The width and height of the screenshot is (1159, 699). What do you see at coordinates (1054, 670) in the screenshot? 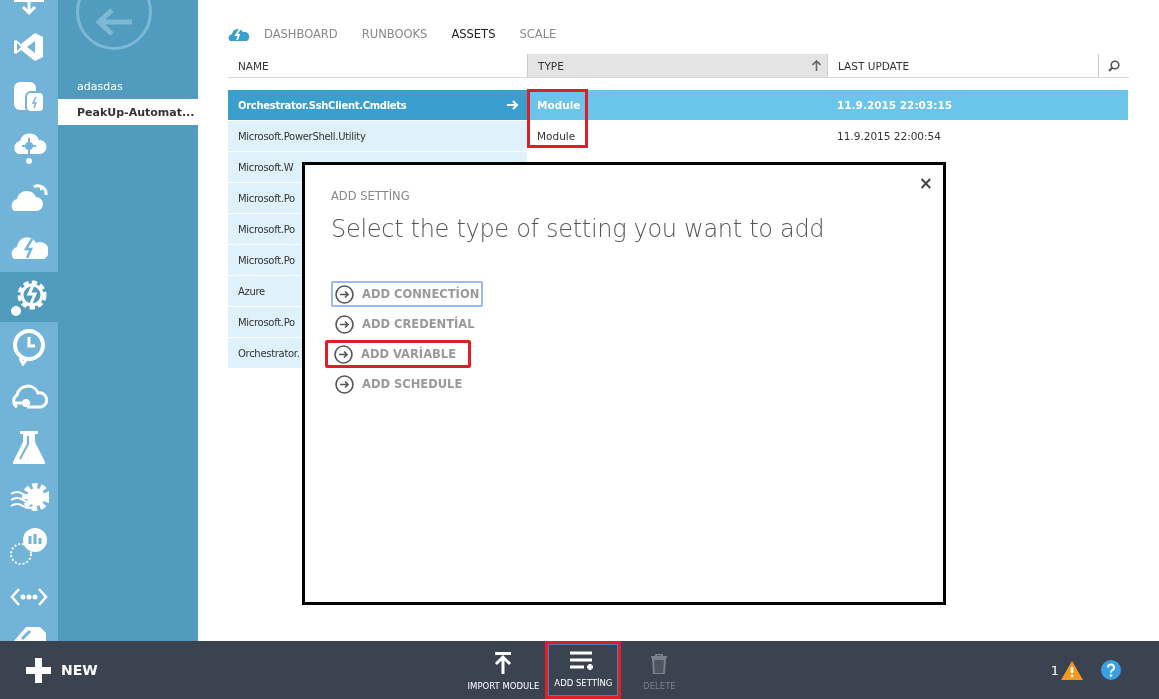
I see `alert-count: 1` at bounding box center [1054, 670].